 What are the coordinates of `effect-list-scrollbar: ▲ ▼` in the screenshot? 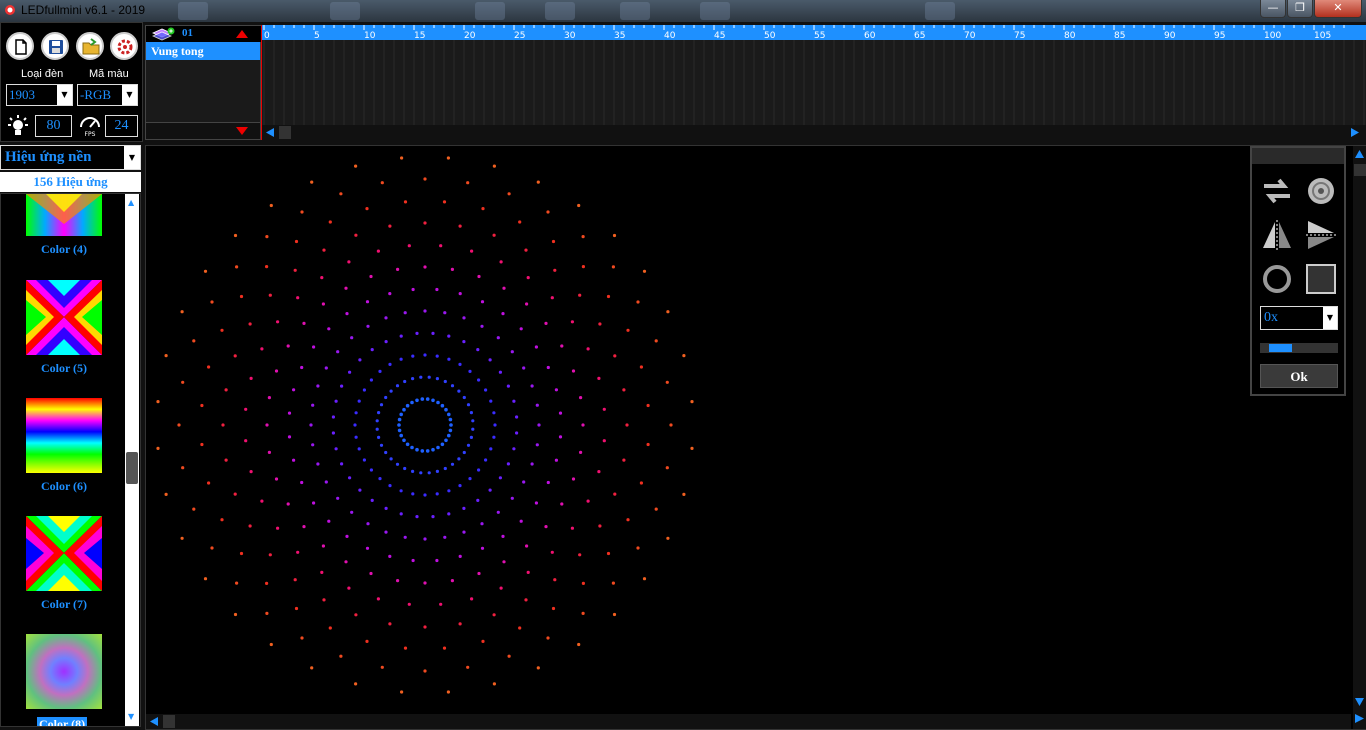 It's located at (132, 460).